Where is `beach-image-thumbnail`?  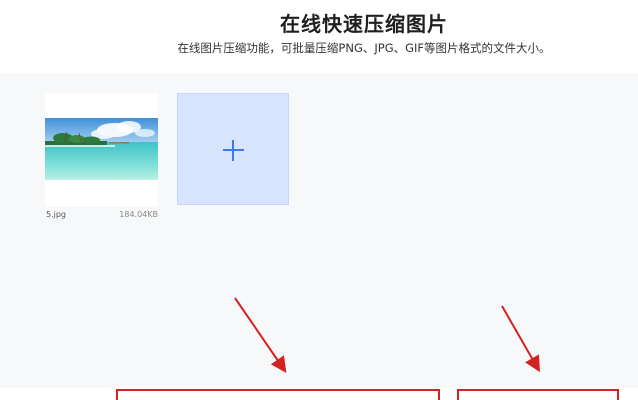
beach-image-thumbnail is located at coordinates (101, 149).